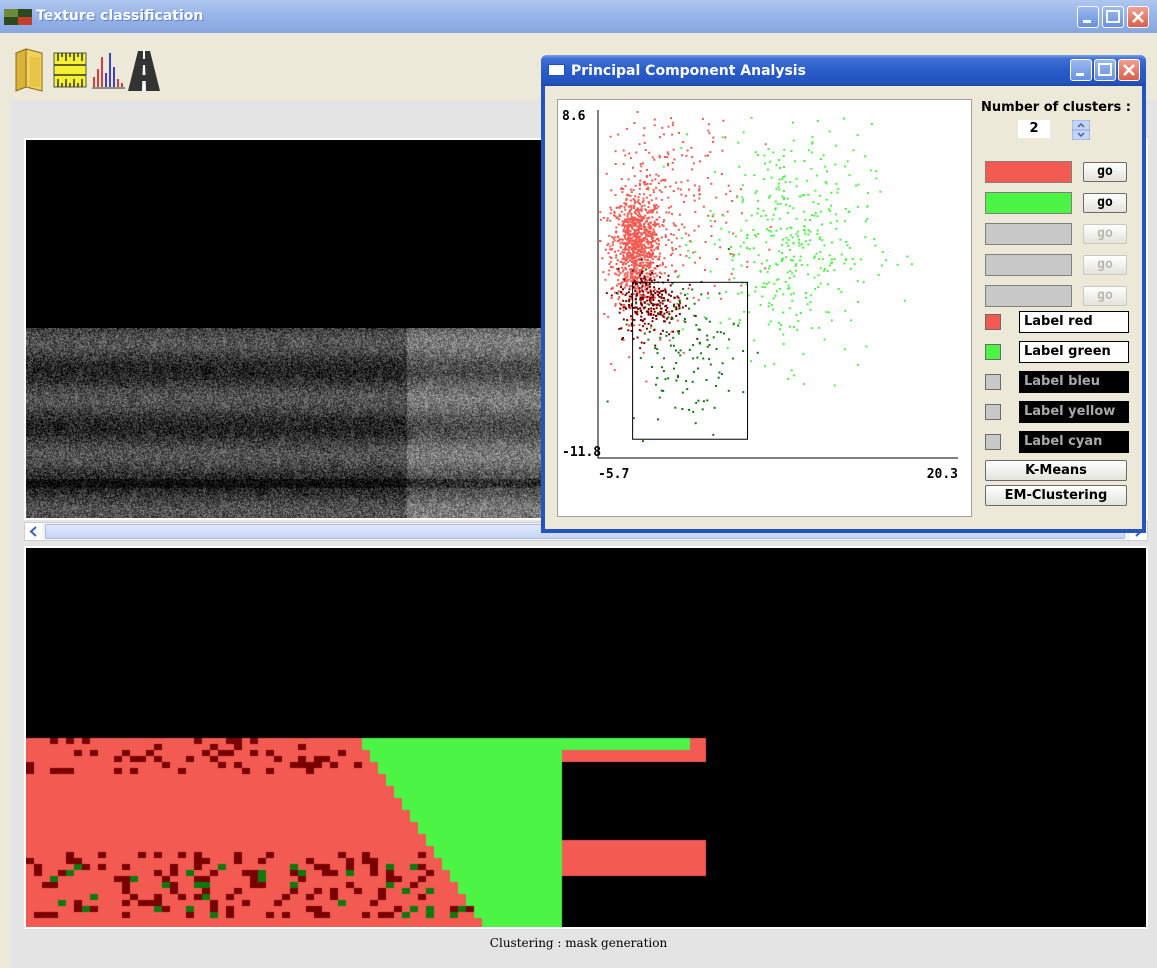 The image size is (1157, 968). I want to click on folder-icon, so click(30, 70).